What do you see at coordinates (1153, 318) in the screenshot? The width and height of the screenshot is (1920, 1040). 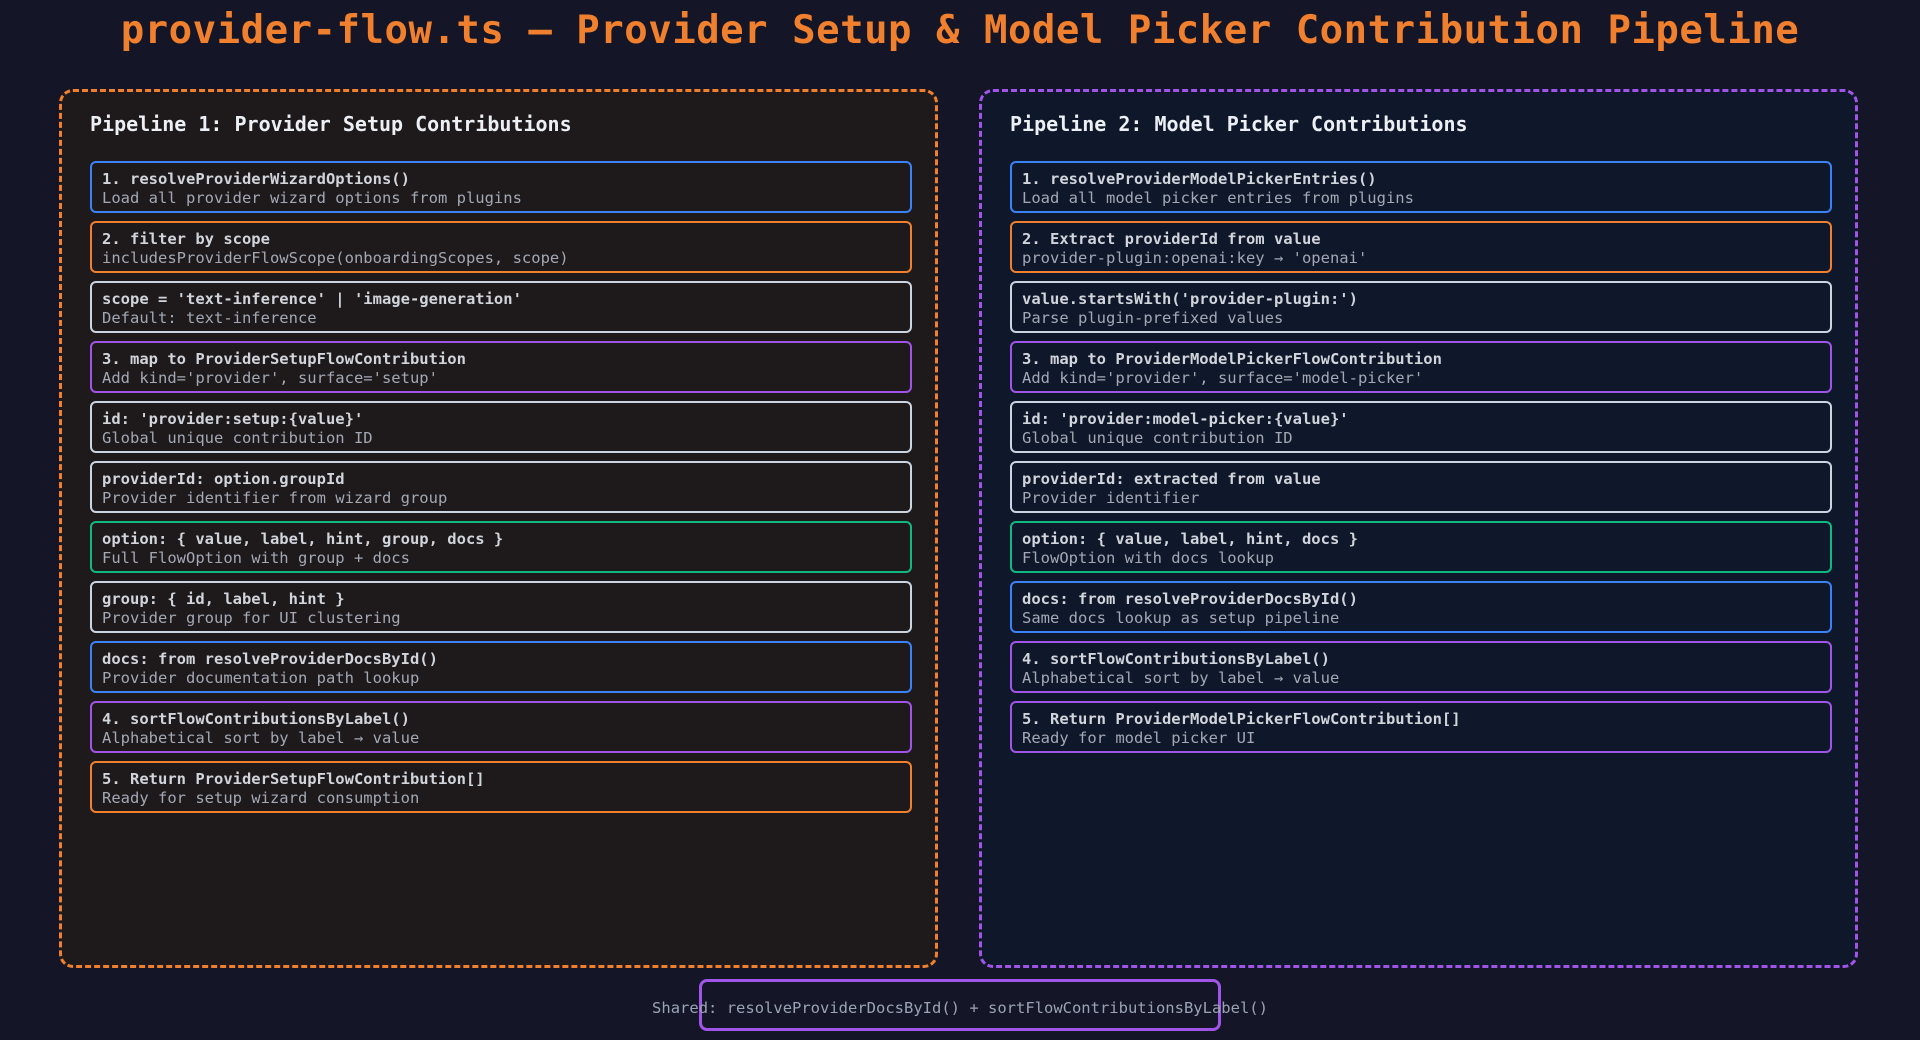 I see `step-description: Parse plugin-prefixed values` at bounding box center [1153, 318].